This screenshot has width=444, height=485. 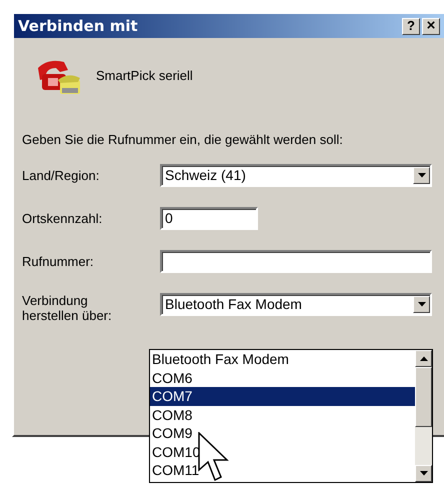 What do you see at coordinates (282, 433) in the screenshot?
I see `dropdown-option: COM9` at bounding box center [282, 433].